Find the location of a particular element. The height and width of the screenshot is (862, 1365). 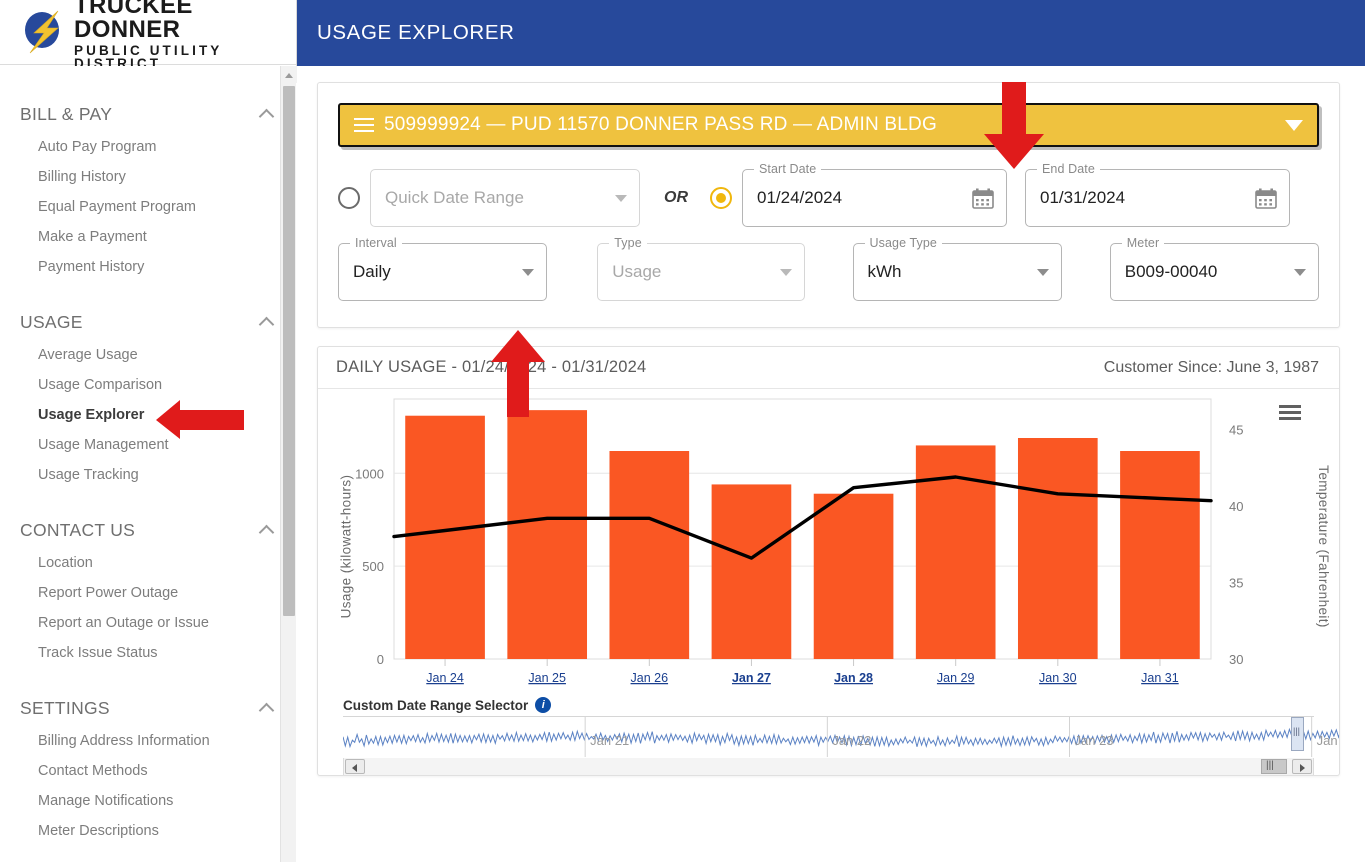

red-arrow-down-annotation is located at coordinates (1014, 125).